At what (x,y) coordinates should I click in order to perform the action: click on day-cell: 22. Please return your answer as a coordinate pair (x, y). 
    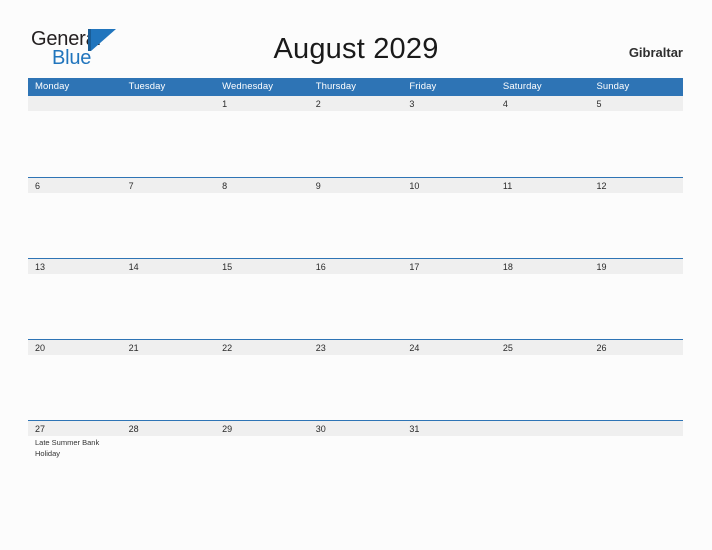
    Looking at the image, I should click on (262, 380).